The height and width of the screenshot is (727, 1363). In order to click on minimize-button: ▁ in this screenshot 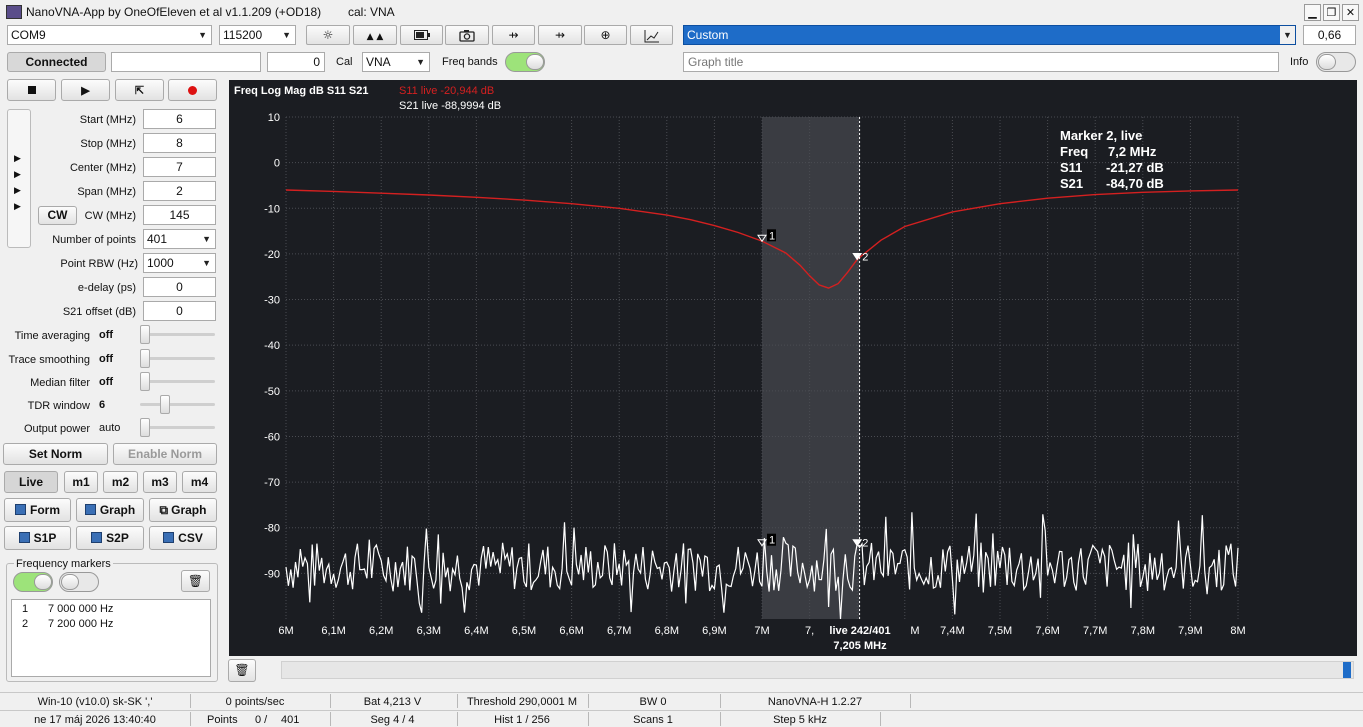, I will do `click(1312, 12)`.